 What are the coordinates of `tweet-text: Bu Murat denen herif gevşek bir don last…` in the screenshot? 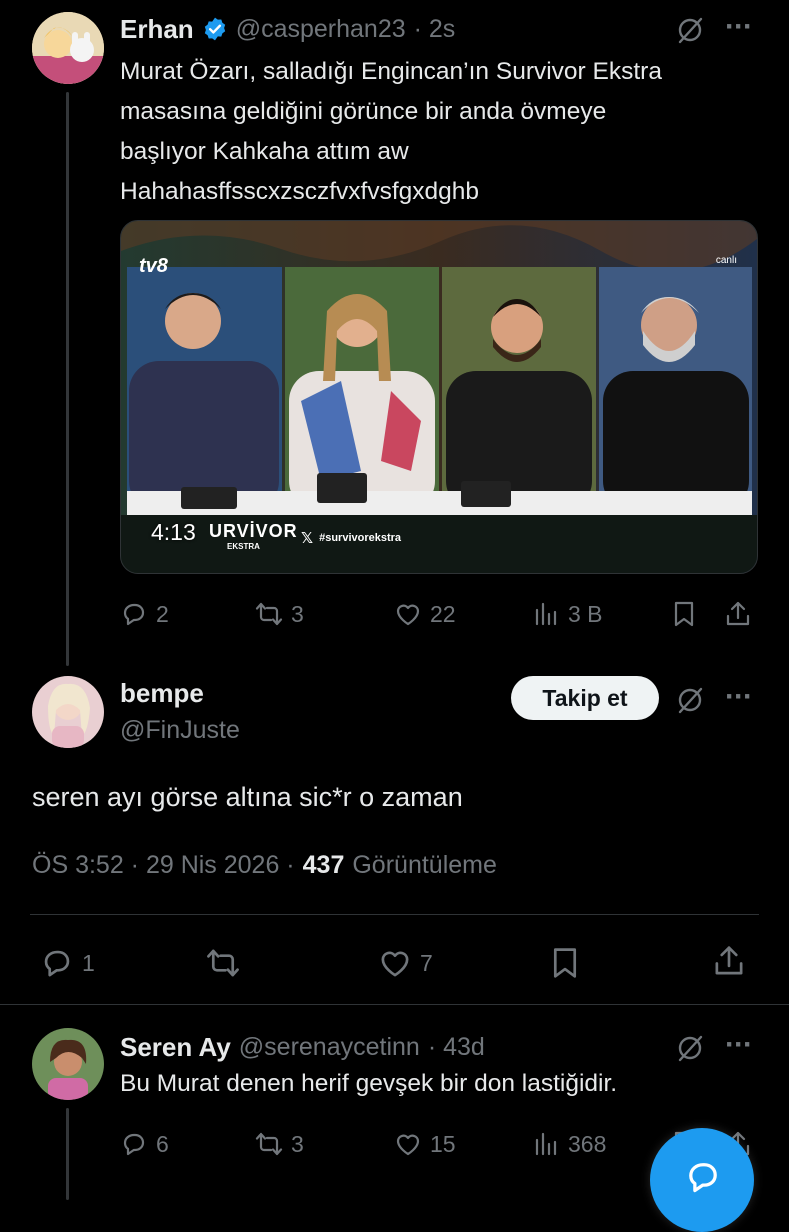 It's located at (369, 1083).